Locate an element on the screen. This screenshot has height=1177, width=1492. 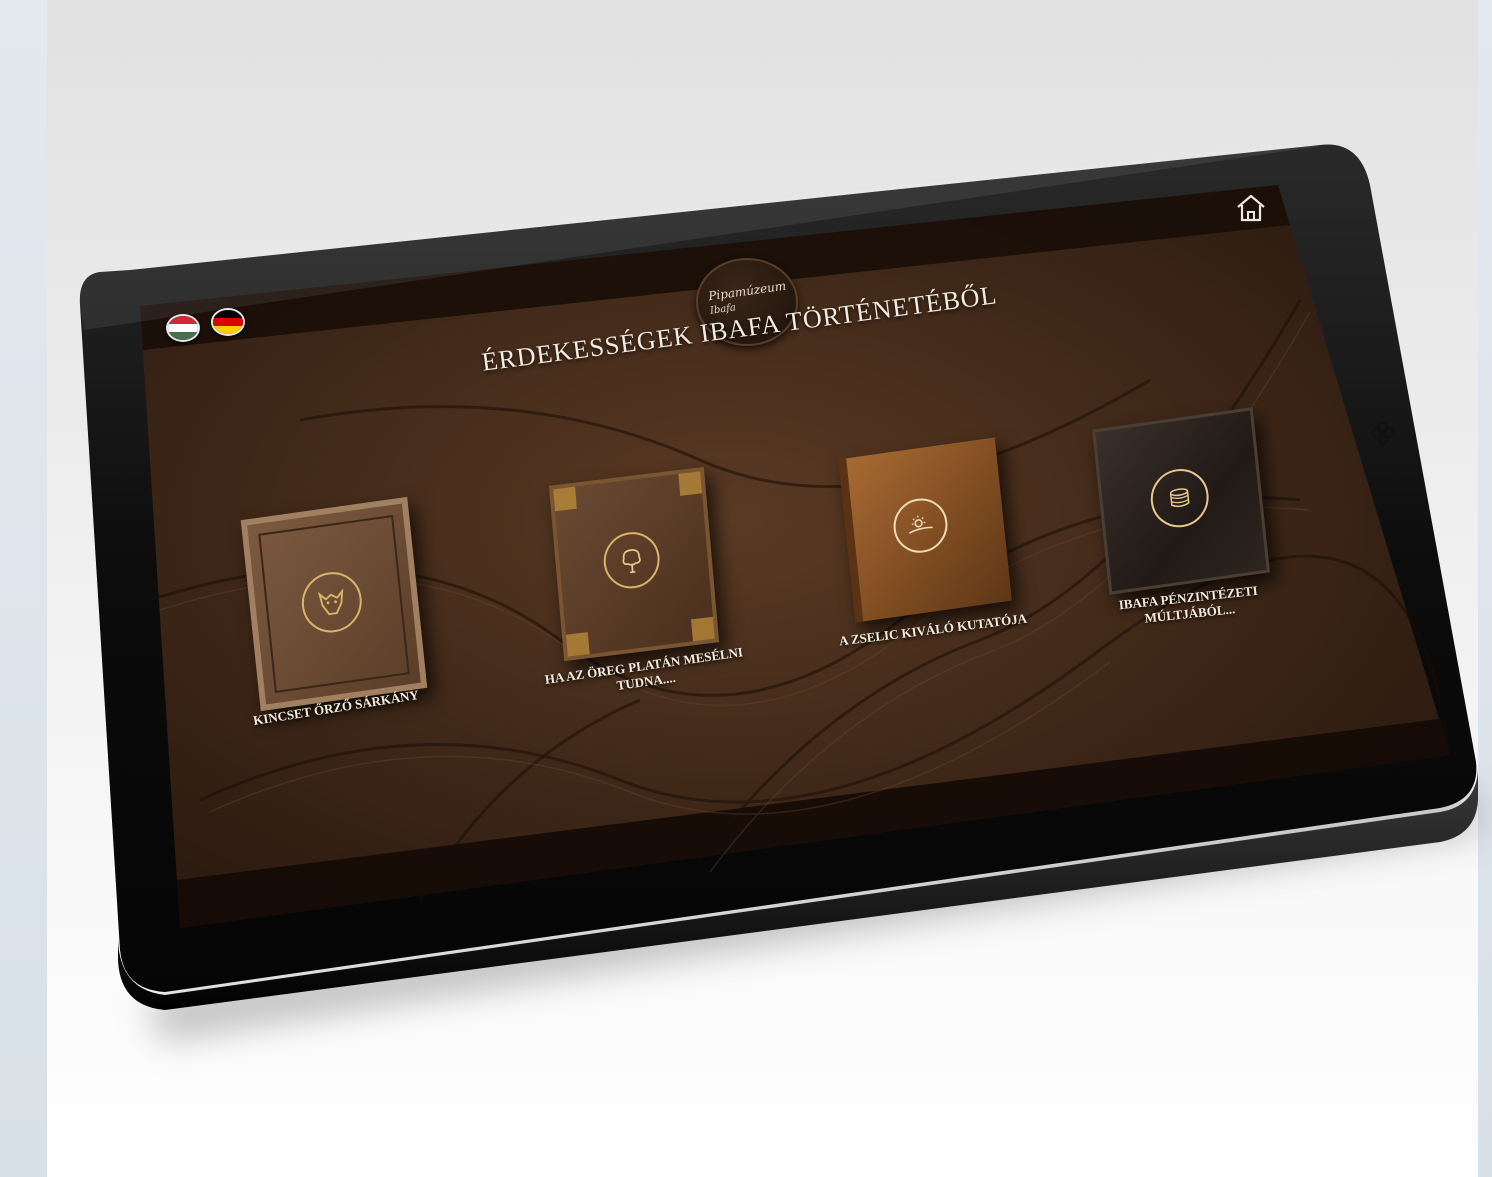
book-sunrise is located at coordinates (925, 530).